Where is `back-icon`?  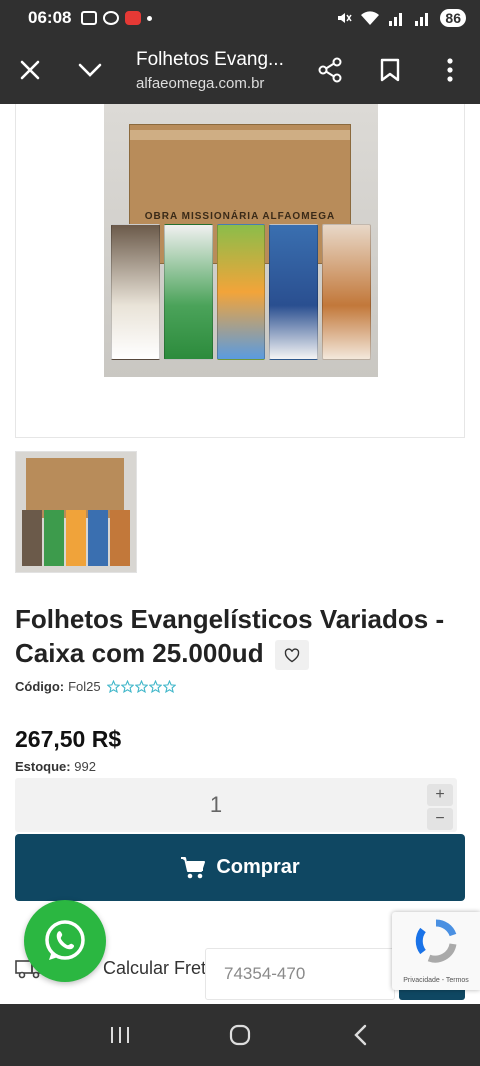
back-icon is located at coordinates (360, 1035).